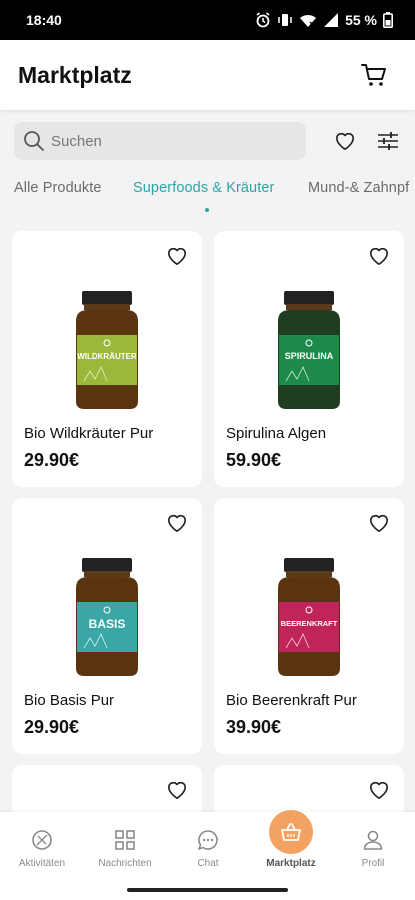  I want to click on favorites-button, so click(345, 141).